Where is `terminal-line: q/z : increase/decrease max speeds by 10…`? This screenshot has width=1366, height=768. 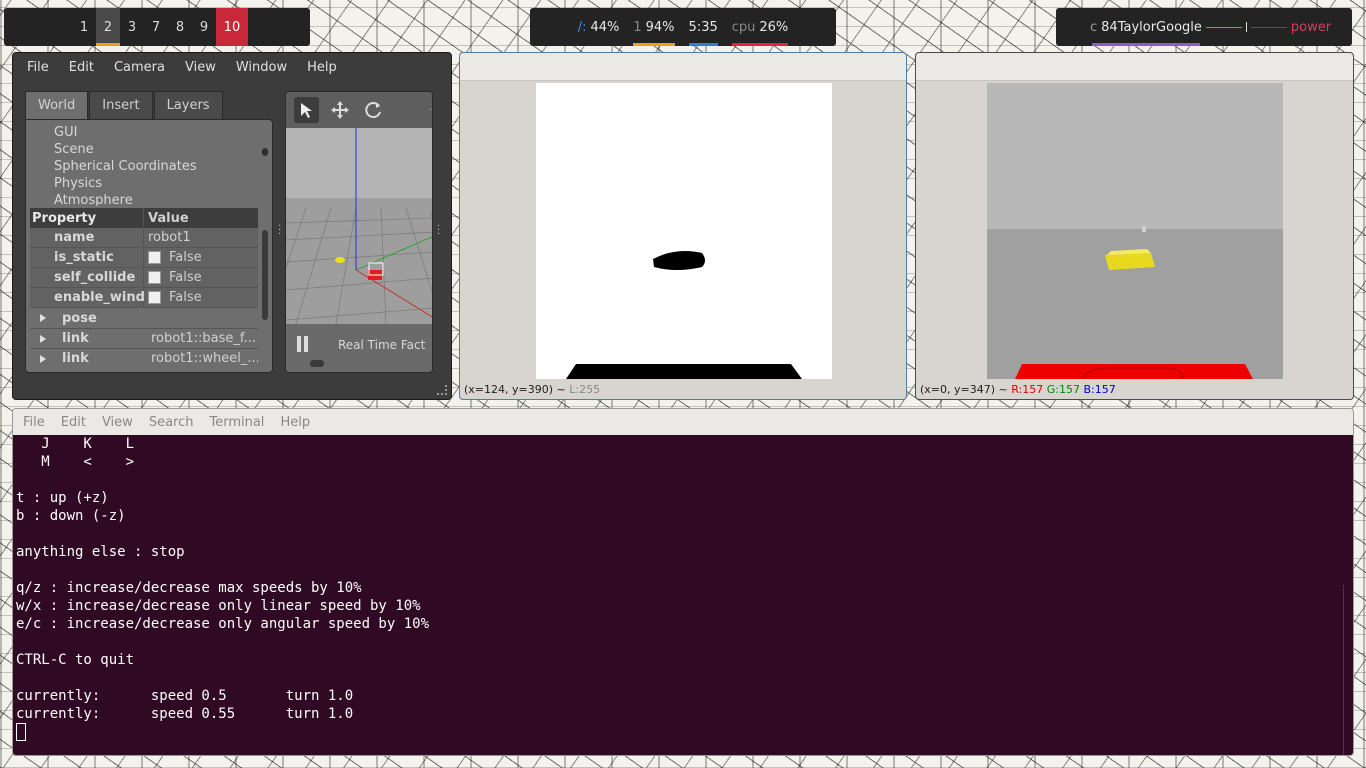 terminal-line: q/z : increase/decrease max speeds by 10… is located at coordinates (189, 588).